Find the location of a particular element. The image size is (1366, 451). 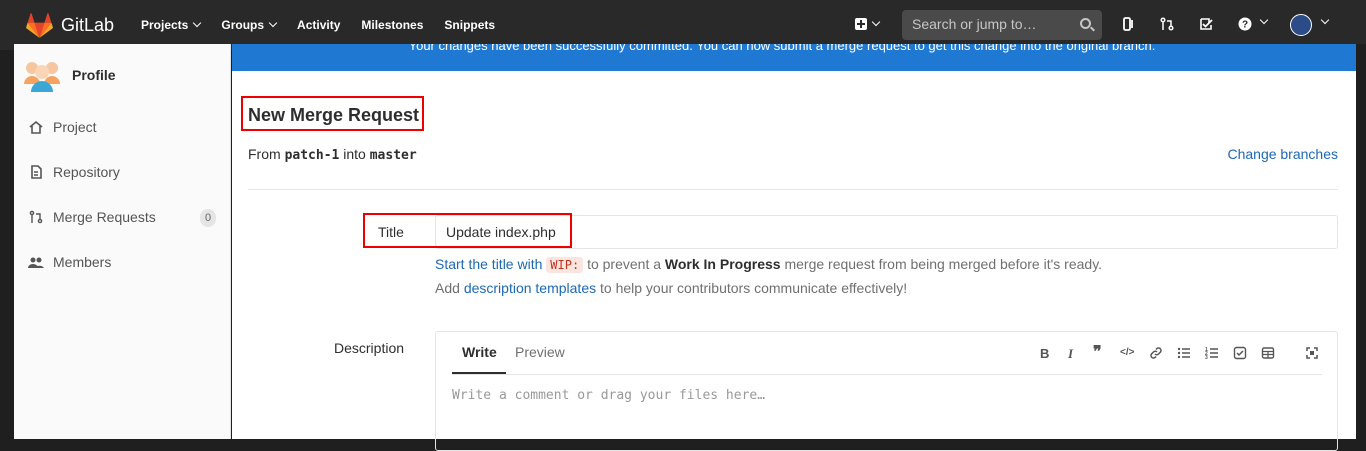

divider is located at coordinates (793, 189).